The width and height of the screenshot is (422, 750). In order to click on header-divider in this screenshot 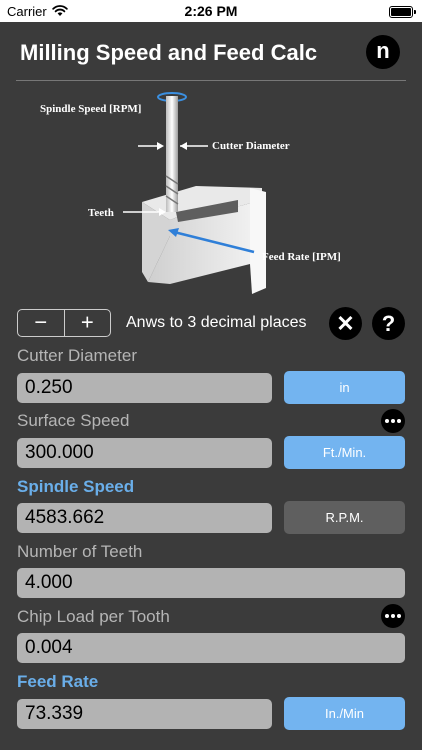, I will do `click(211, 80)`.